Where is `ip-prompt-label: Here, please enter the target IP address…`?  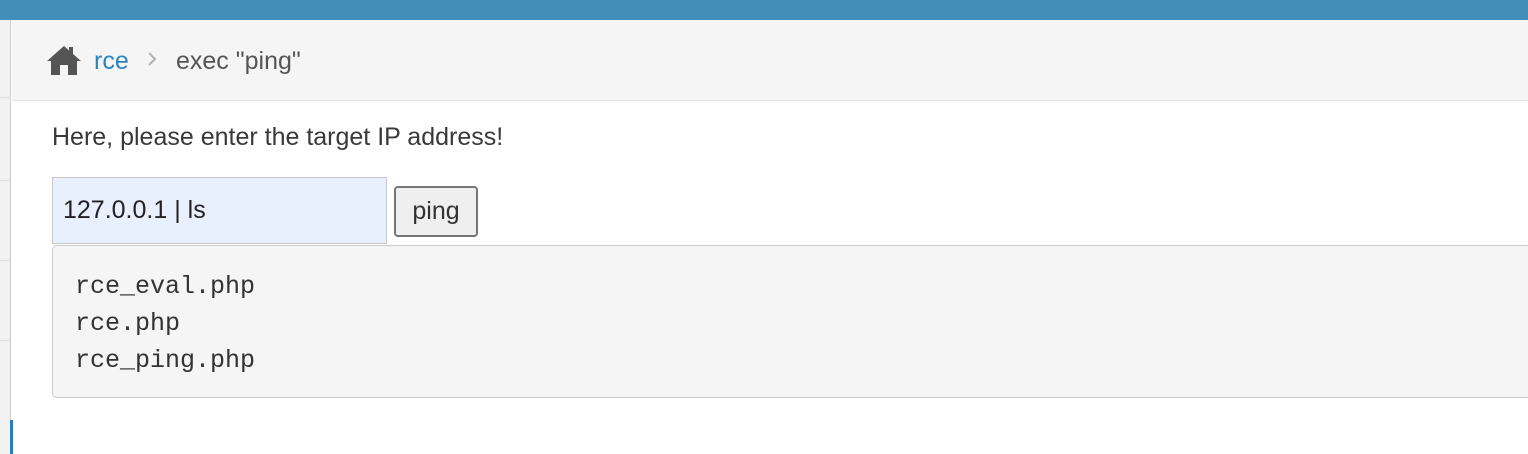 ip-prompt-label: Here, please enter the target IP address… is located at coordinates (278, 137).